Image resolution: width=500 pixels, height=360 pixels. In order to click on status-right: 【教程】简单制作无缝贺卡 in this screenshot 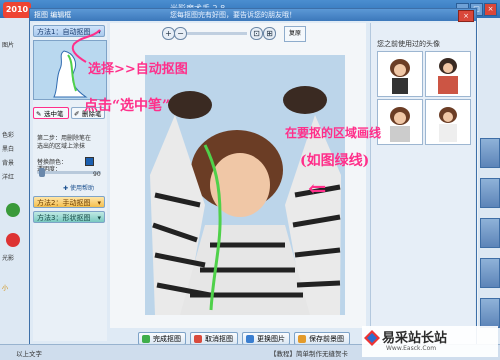, I will do `click(309, 354)`.